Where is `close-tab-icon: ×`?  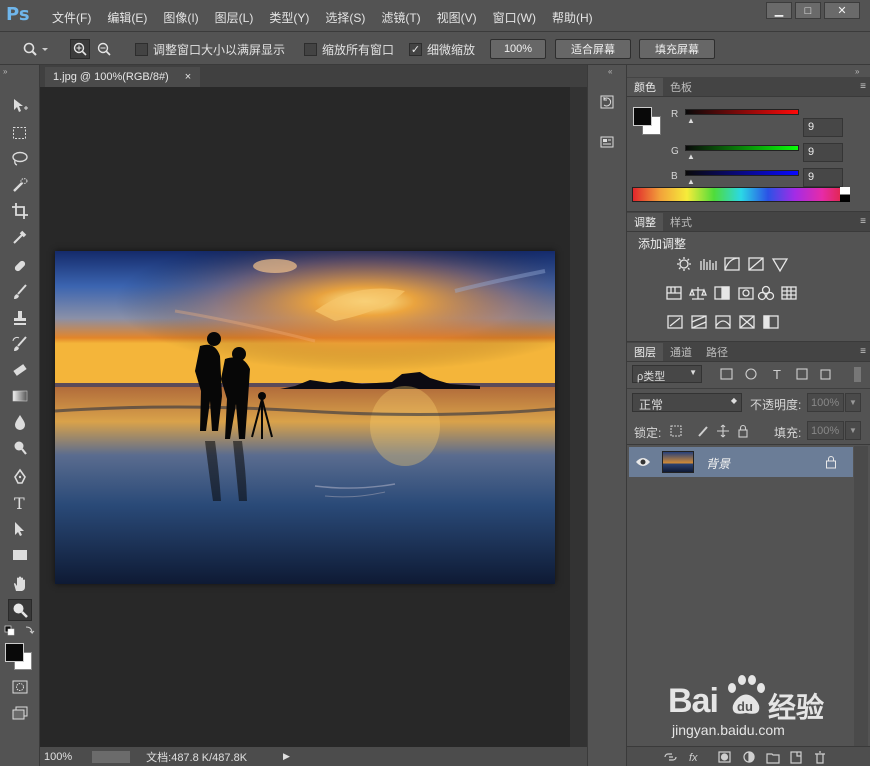
close-tab-icon: × is located at coordinates (188, 77).